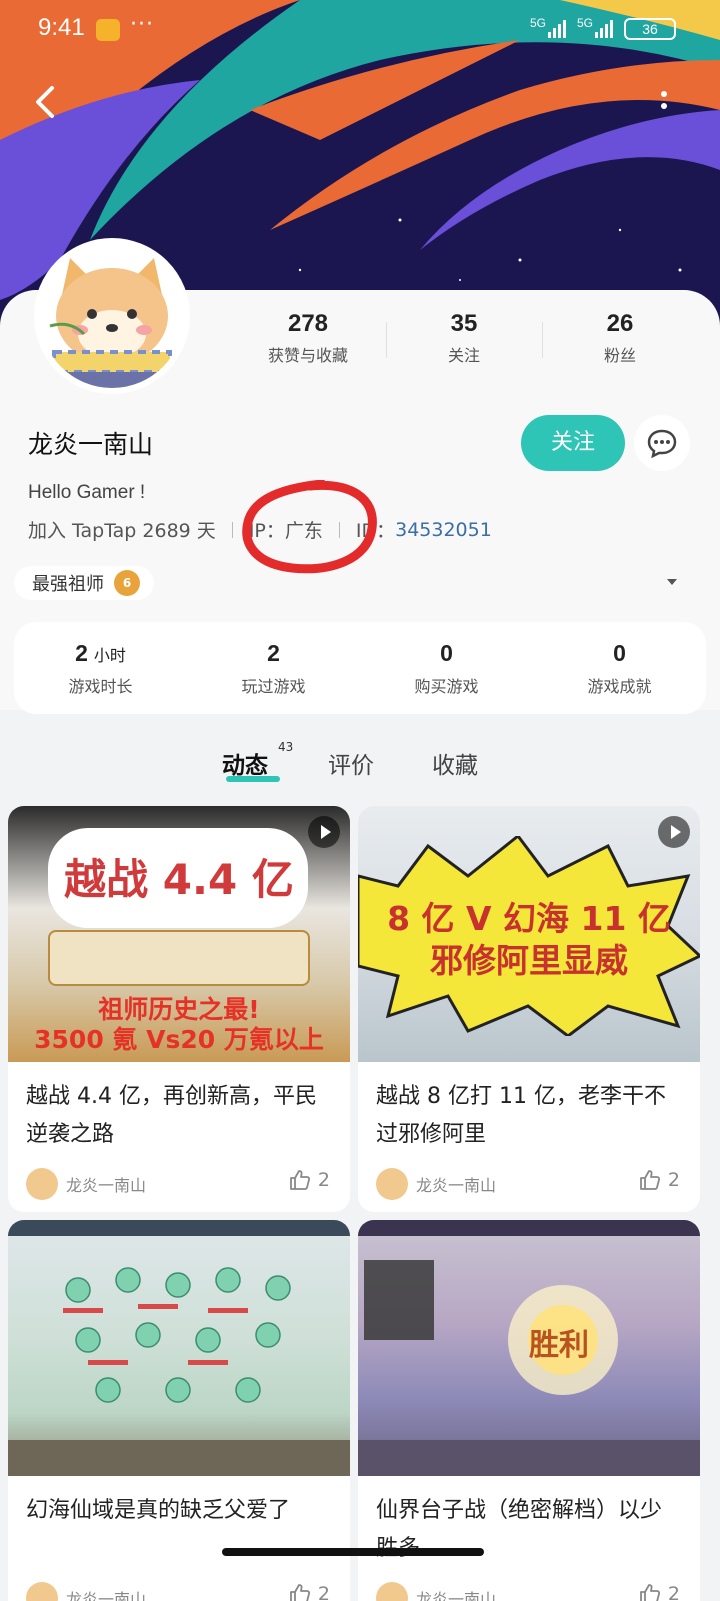  I want to click on signal-label-2: 5G, so click(585, 23).